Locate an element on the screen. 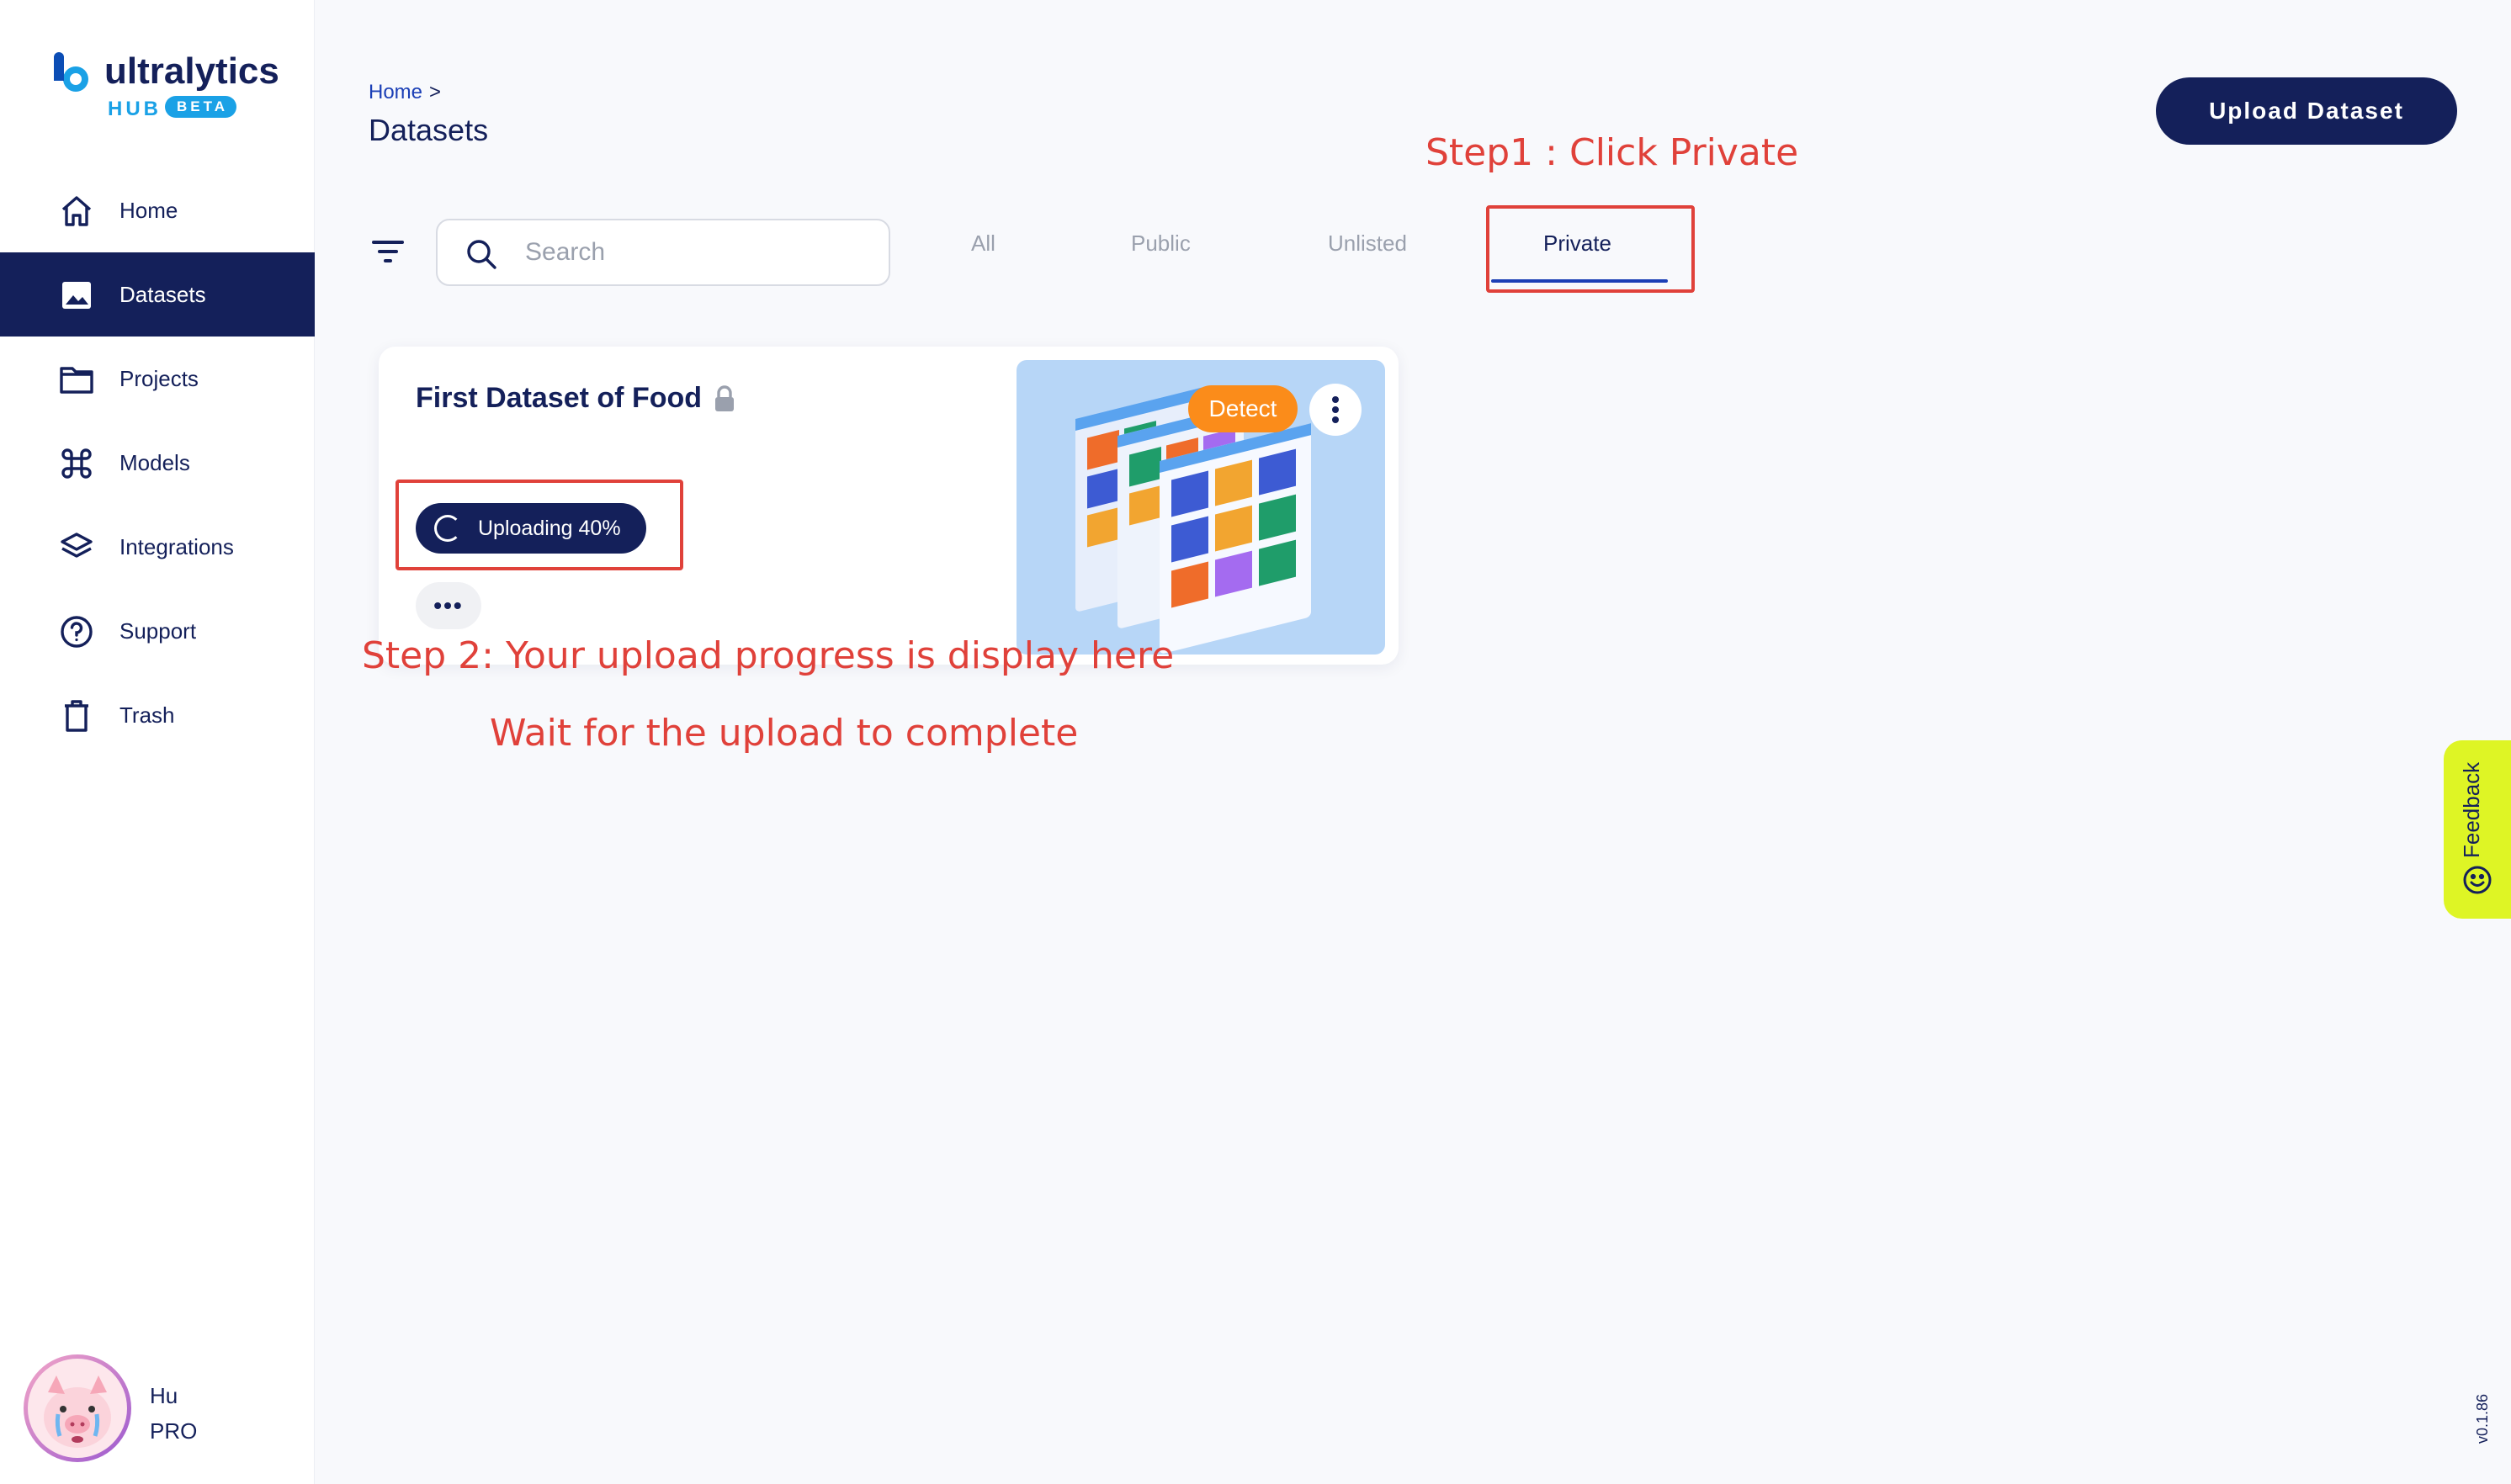  sidebar-item-integrations: Integrations is located at coordinates (157, 547).